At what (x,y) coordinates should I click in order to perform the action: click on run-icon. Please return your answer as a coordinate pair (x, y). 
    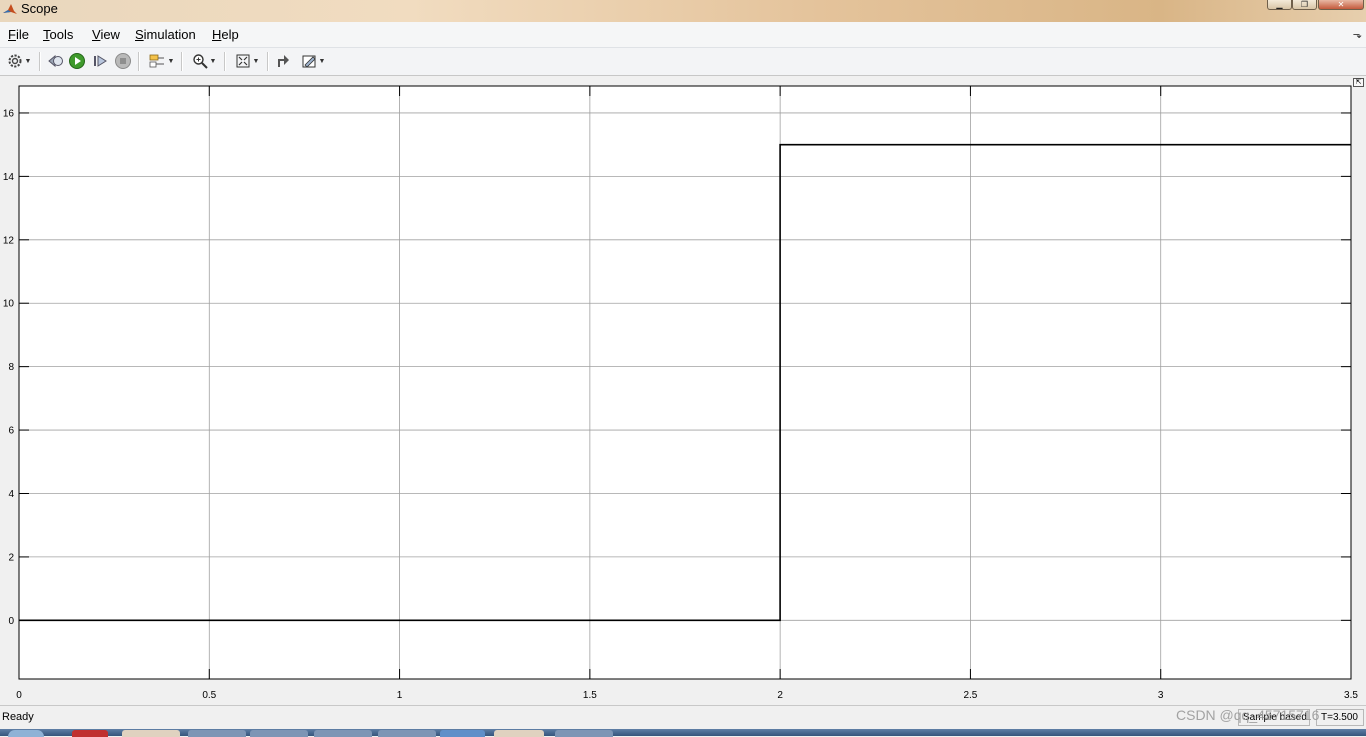
    Looking at the image, I should click on (77, 61).